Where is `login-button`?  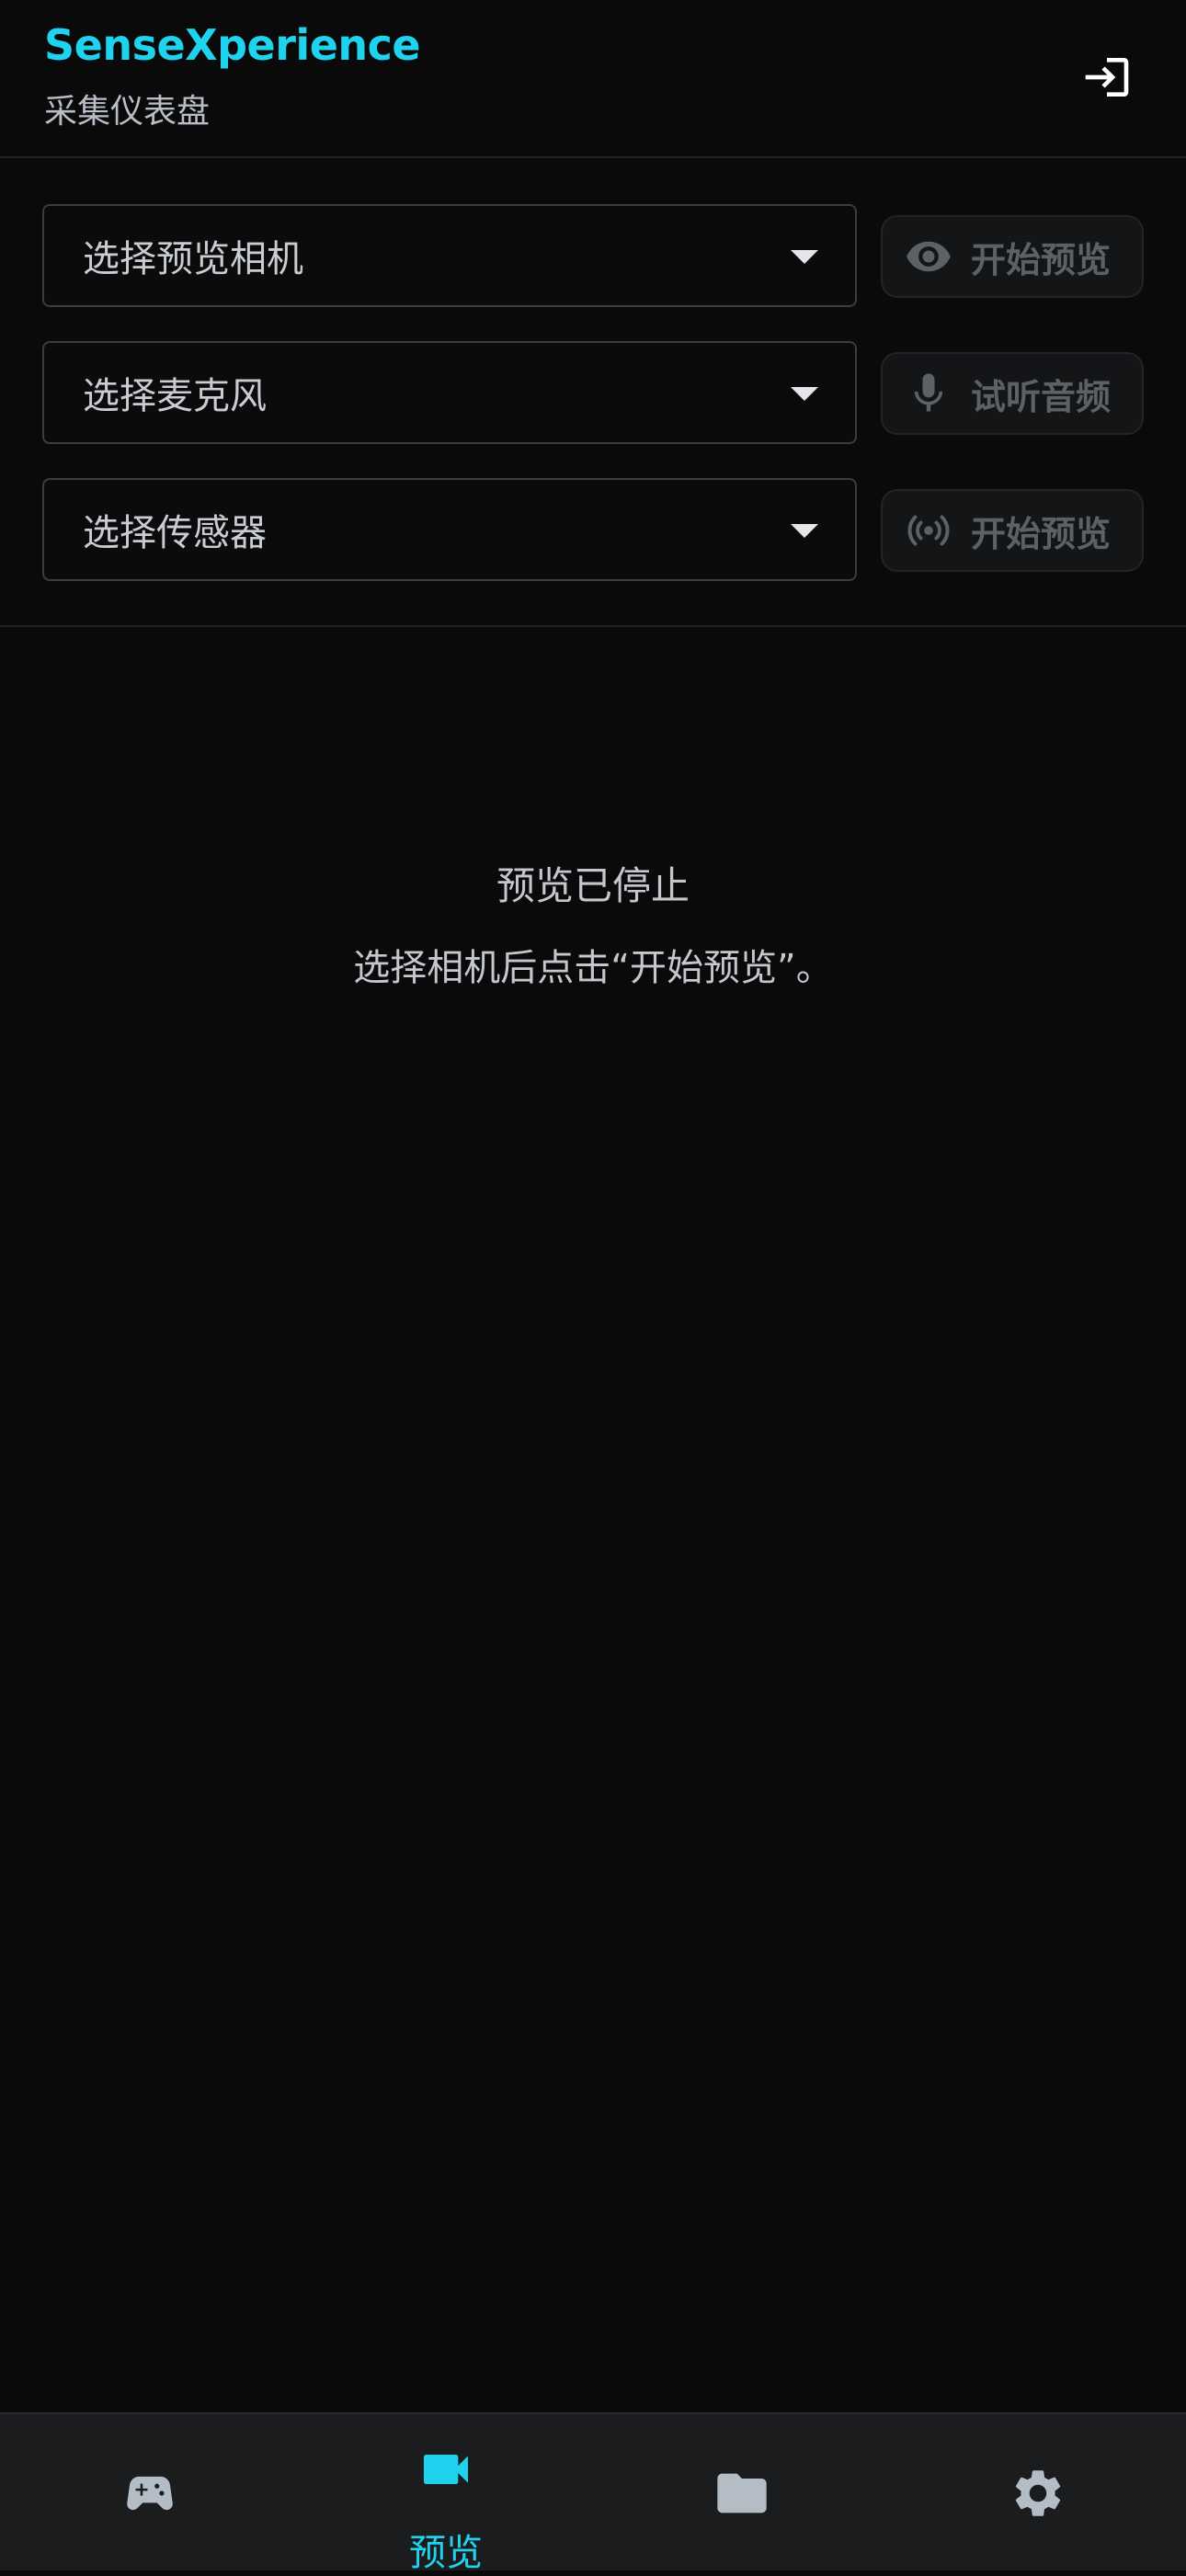
login-button is located at coordinates (1107, 77).